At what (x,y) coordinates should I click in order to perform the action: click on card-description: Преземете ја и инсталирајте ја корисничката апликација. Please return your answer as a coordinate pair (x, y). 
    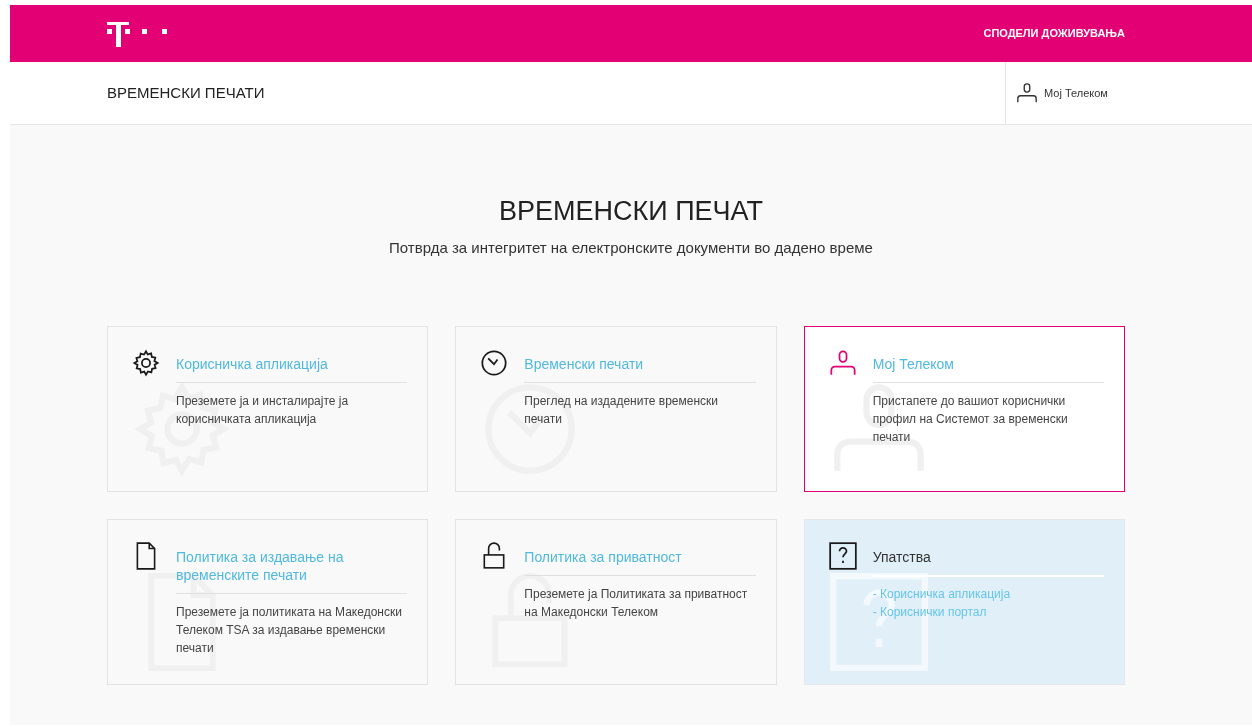
    Looking at the image, I should click on (263, 410).